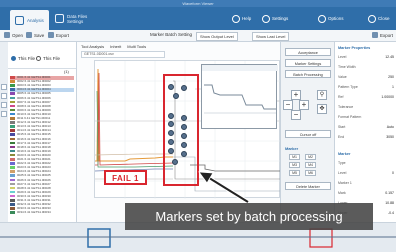 This screenshot has height=252, width=396. Describe the element at coordinates (310, 157) in the screenshot. I see `marker-button-m2: M2` at that location.